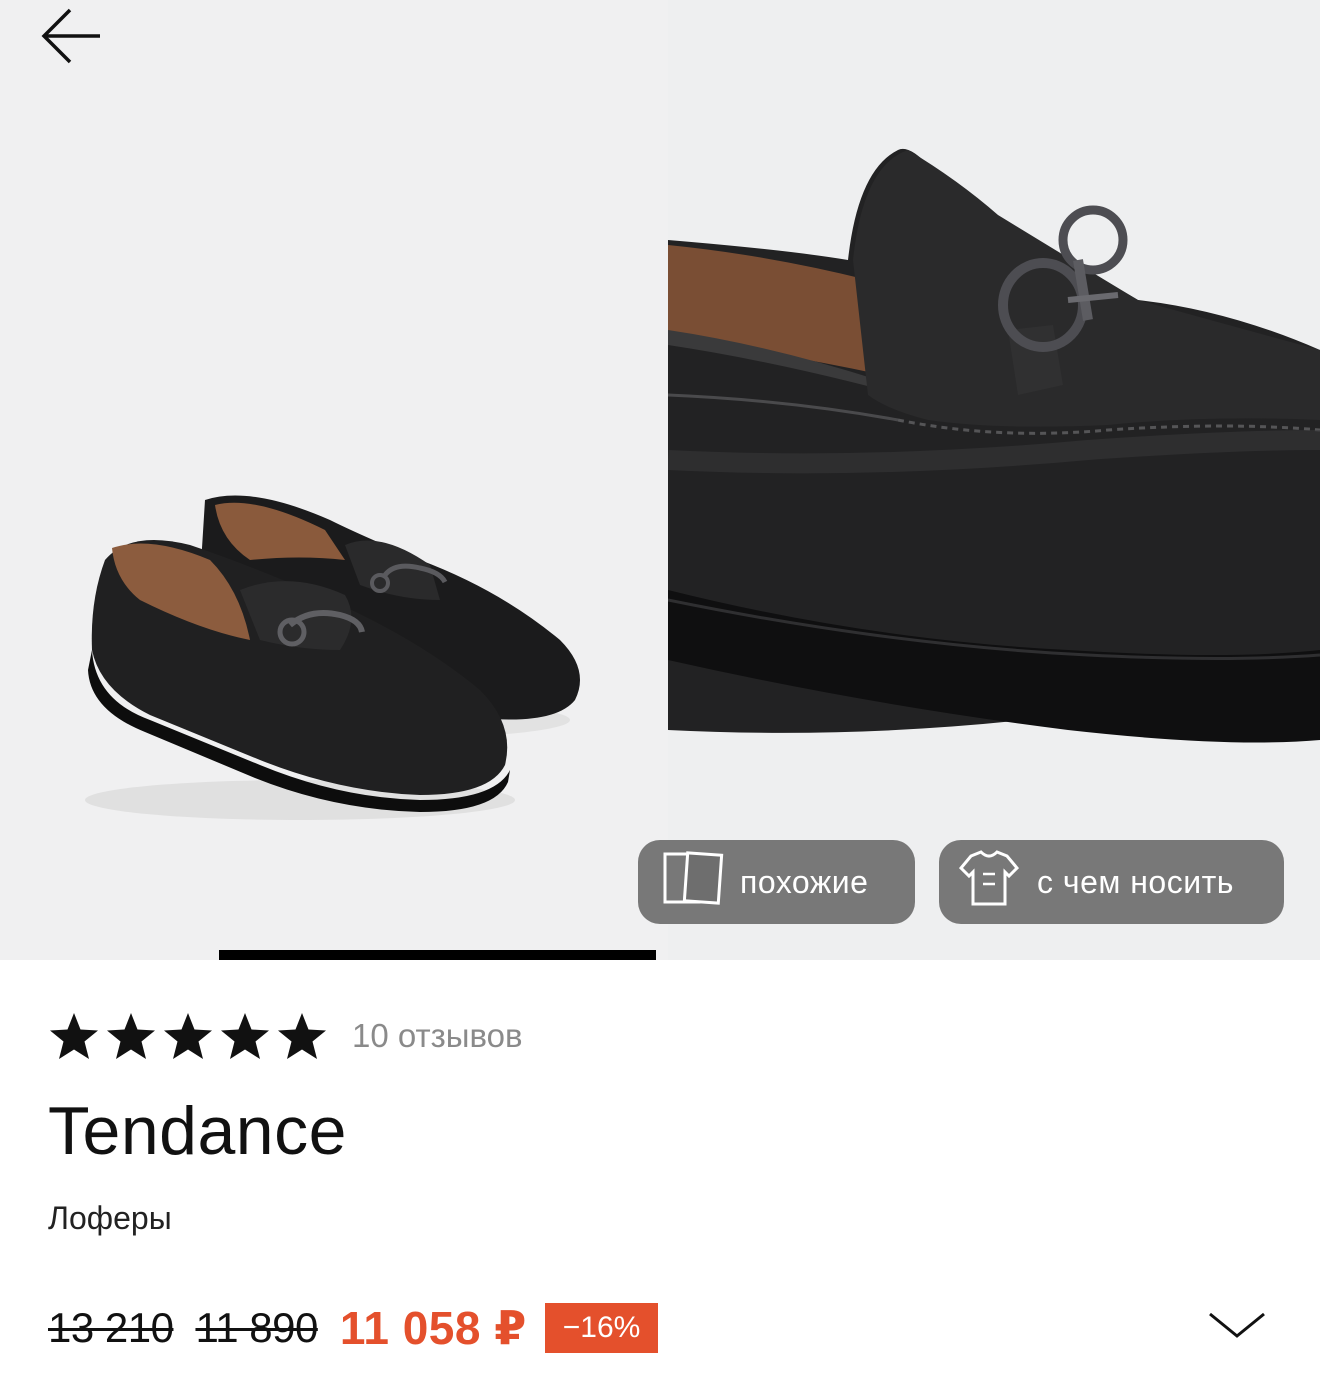  Describe the element at coordinates (110, 1218) in the screenshot. I see `product-category: Лоферы` at that location.